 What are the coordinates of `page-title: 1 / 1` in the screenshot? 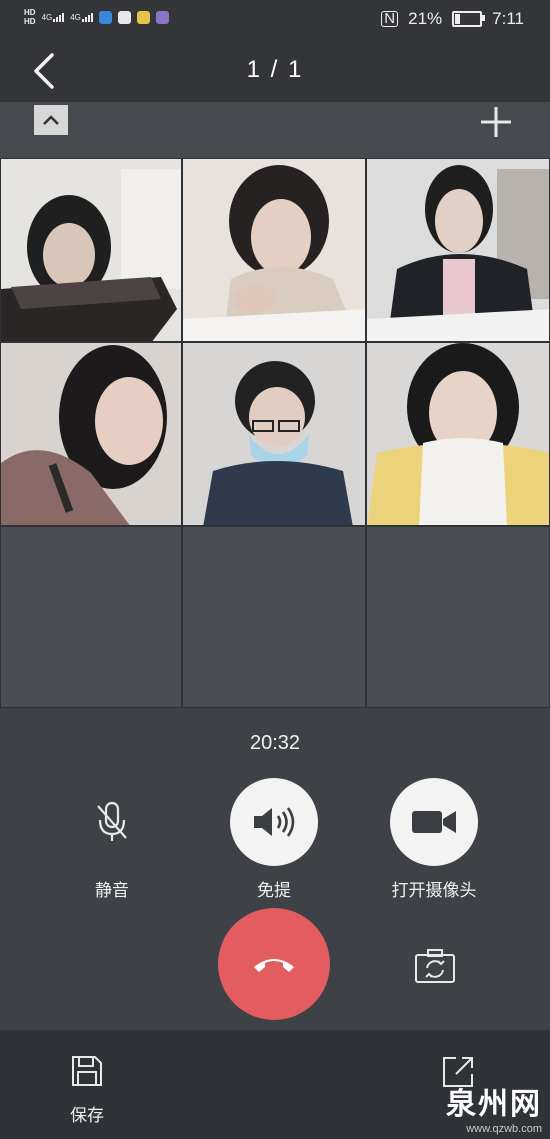 It's located at (275, 69).